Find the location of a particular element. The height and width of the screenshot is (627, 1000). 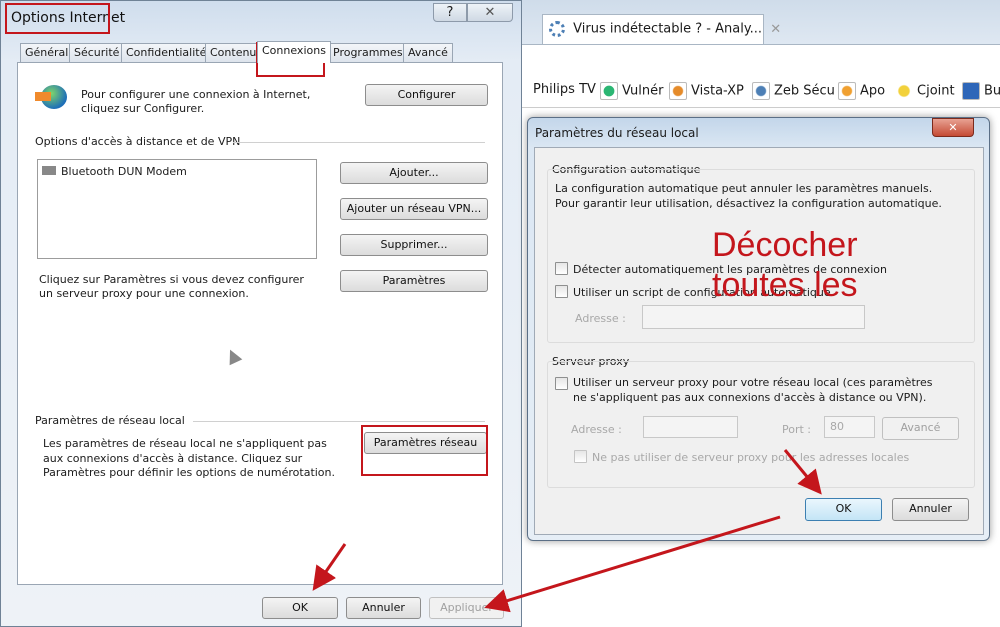

tab-connections: Connexions is located at coordinates (294, 52).